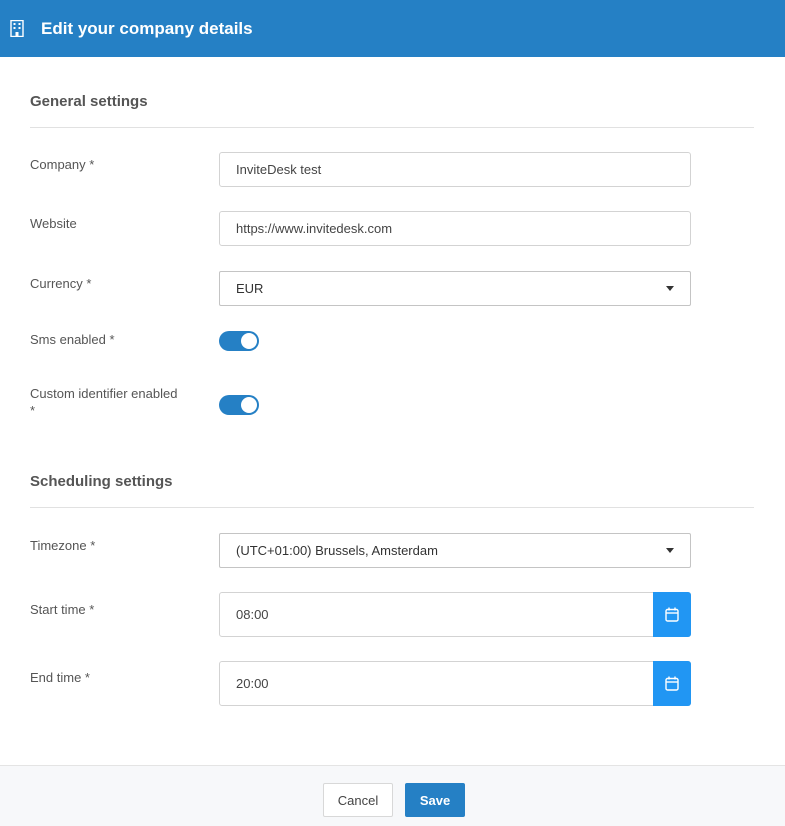 Image resolution: width=785 pixels, height=826 pixels. I want to click on timezone-select-value: (UTC+01:00) Brussels, Amsterdam, so click(337, 550).